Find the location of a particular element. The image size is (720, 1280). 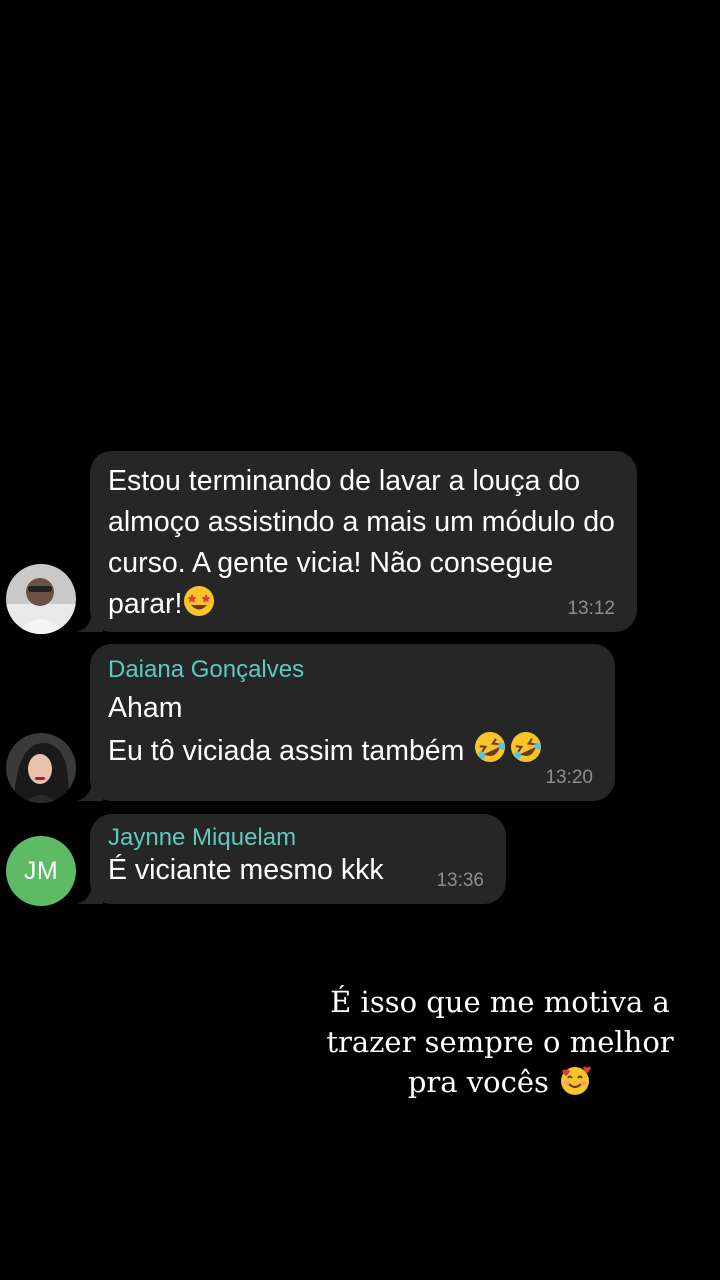

message-text: É viciante mesmo kkk is located at coordinates (246, 870).